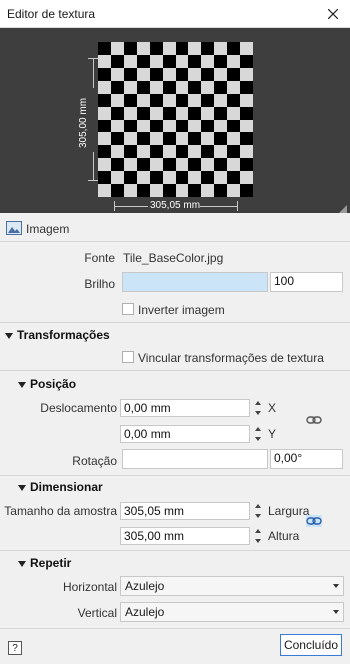  What do you see at coordinates (232, 612) in the screenshot?
I see `vertical-repeat-select: Azulejo` at bounding box center [232, 612].